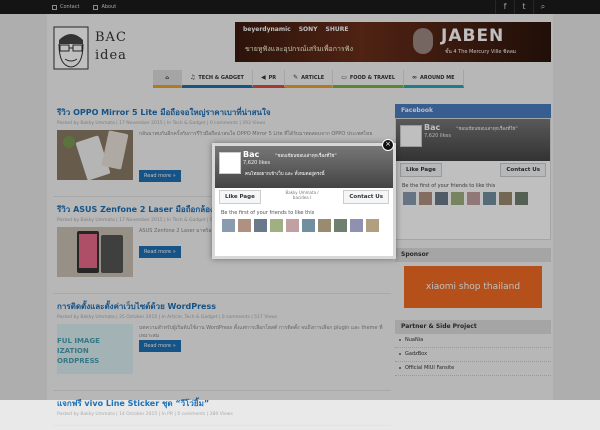 The image size is (600, 430). I want to click on popup-fb-username: Bakky Ummata / bacidea /, so click(302, 195).